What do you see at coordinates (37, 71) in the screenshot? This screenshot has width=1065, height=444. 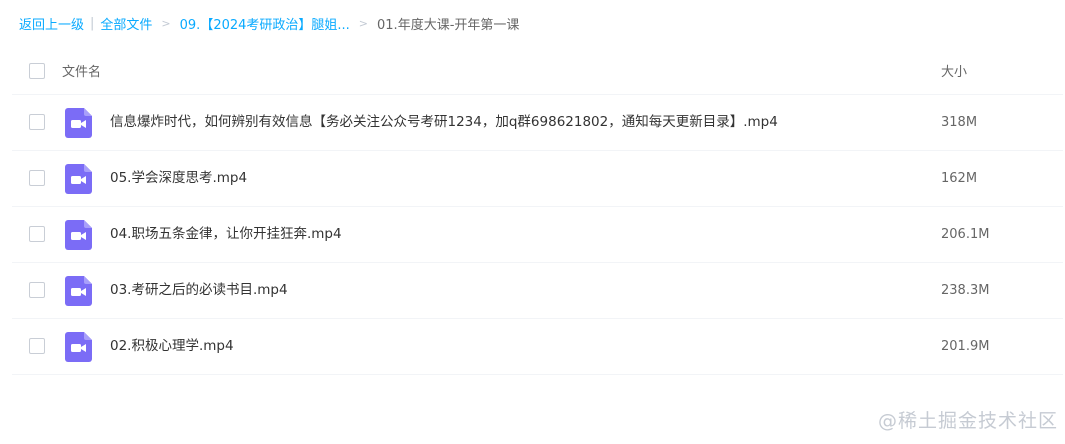 I see `select-all-checkbox` at bounding box center [37, 71].